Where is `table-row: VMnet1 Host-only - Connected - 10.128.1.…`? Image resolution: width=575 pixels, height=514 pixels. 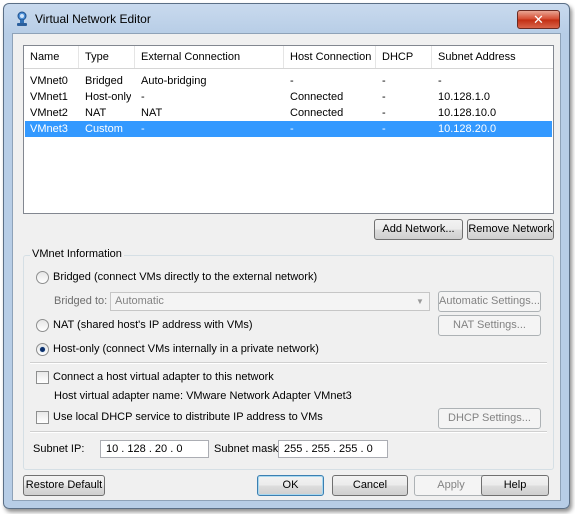
table-row: VMnet1 Host-only - Connected - 10.128.1.… is located at coordinates (288, 97).